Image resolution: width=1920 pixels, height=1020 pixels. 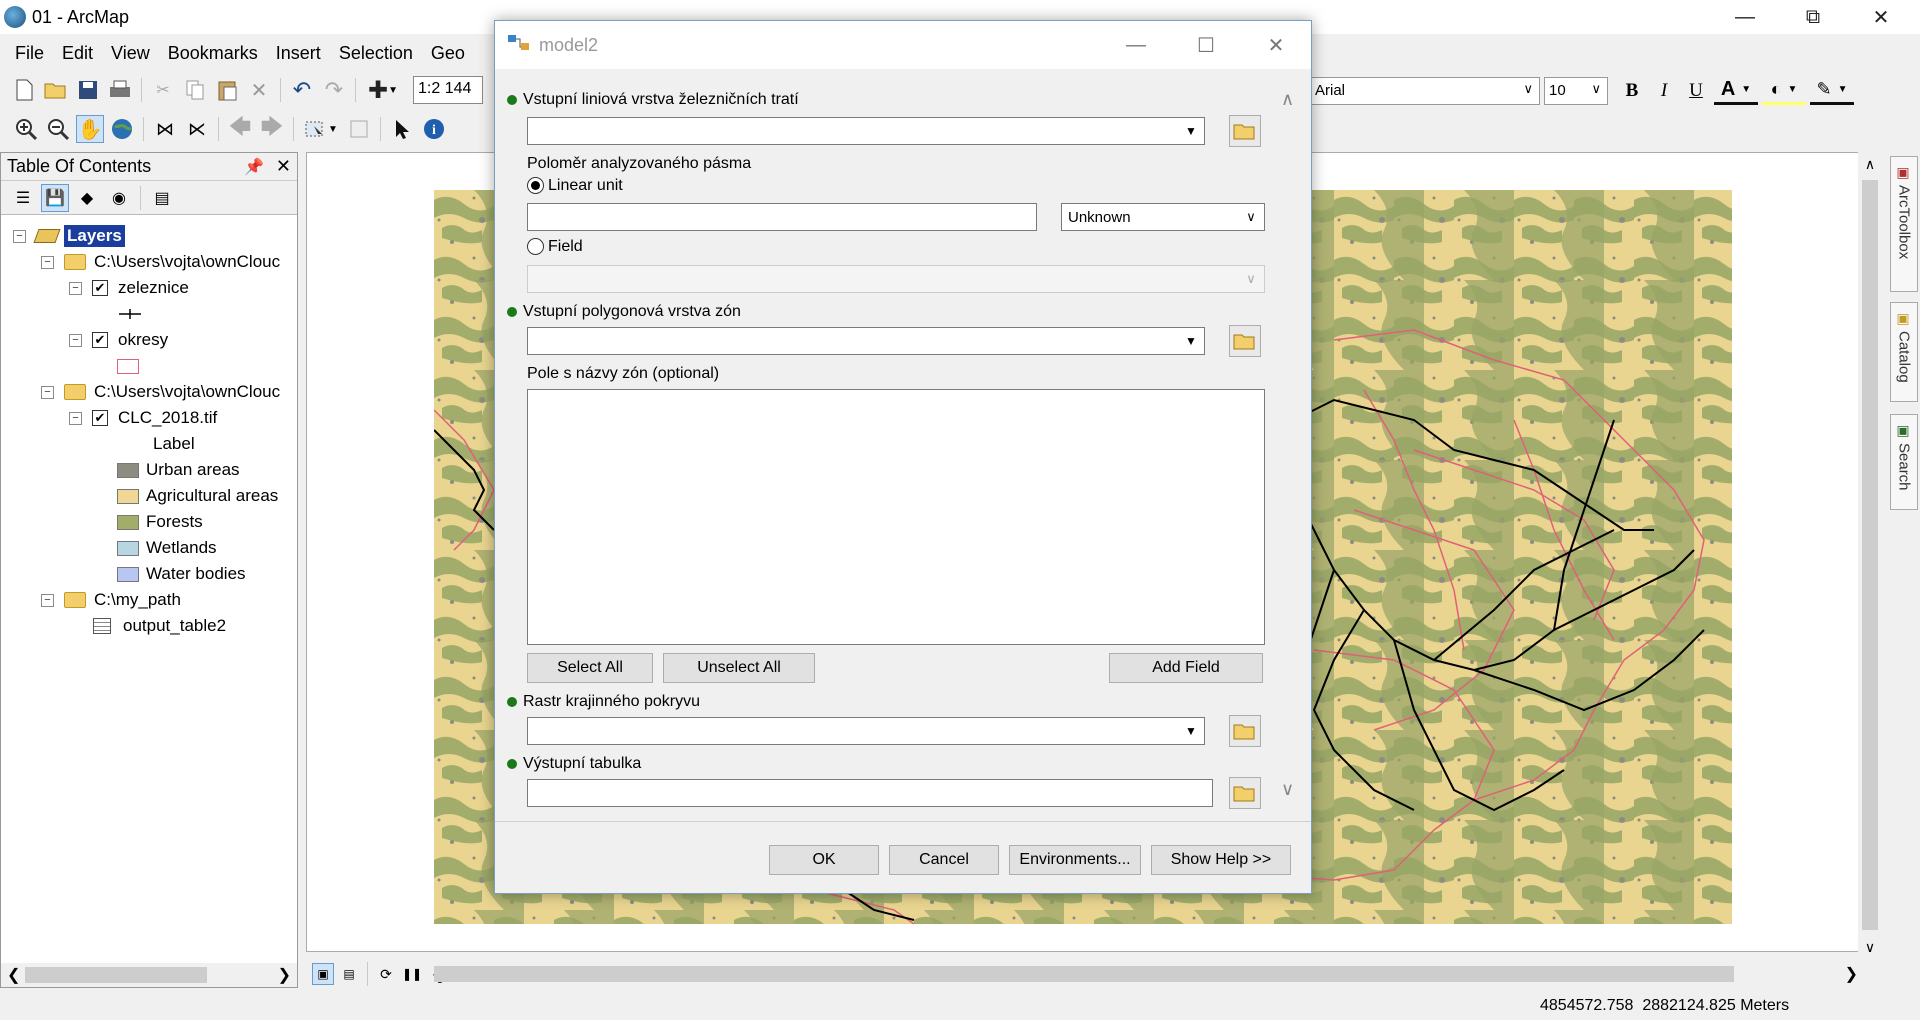 I want to click on line-color-icon: ✎ ▼, so click(x=1832, y=91).